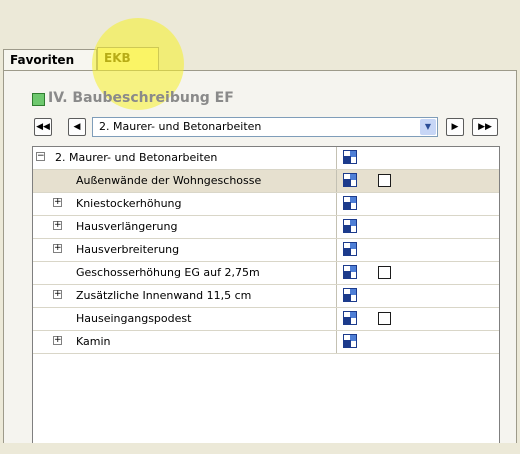 Image resolution: width=520 pixels, height=454 pixels. What do you see at coordinates (180, 126) in the screenshot?
I see `chapter-select-value: 2. Maurer- und Betonarbeiten` at bounding box center [180, 126].